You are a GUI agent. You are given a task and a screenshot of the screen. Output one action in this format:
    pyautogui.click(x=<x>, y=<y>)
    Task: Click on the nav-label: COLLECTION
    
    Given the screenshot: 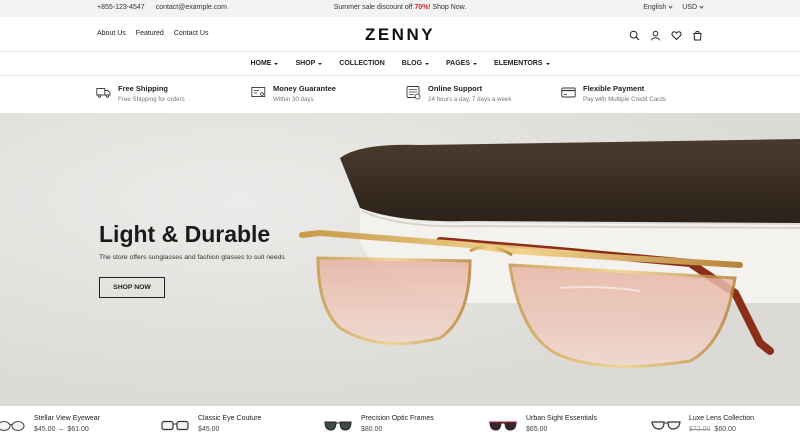 What is the action you would take?
    pyautogui.click(x=362, y=63)
    